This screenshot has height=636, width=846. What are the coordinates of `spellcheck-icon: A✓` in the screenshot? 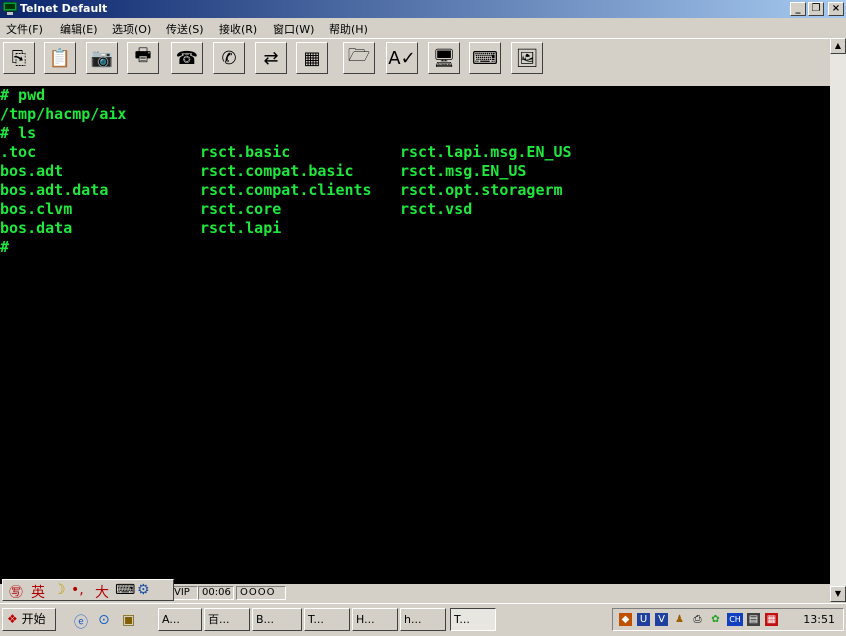 It's located at (402, 58).